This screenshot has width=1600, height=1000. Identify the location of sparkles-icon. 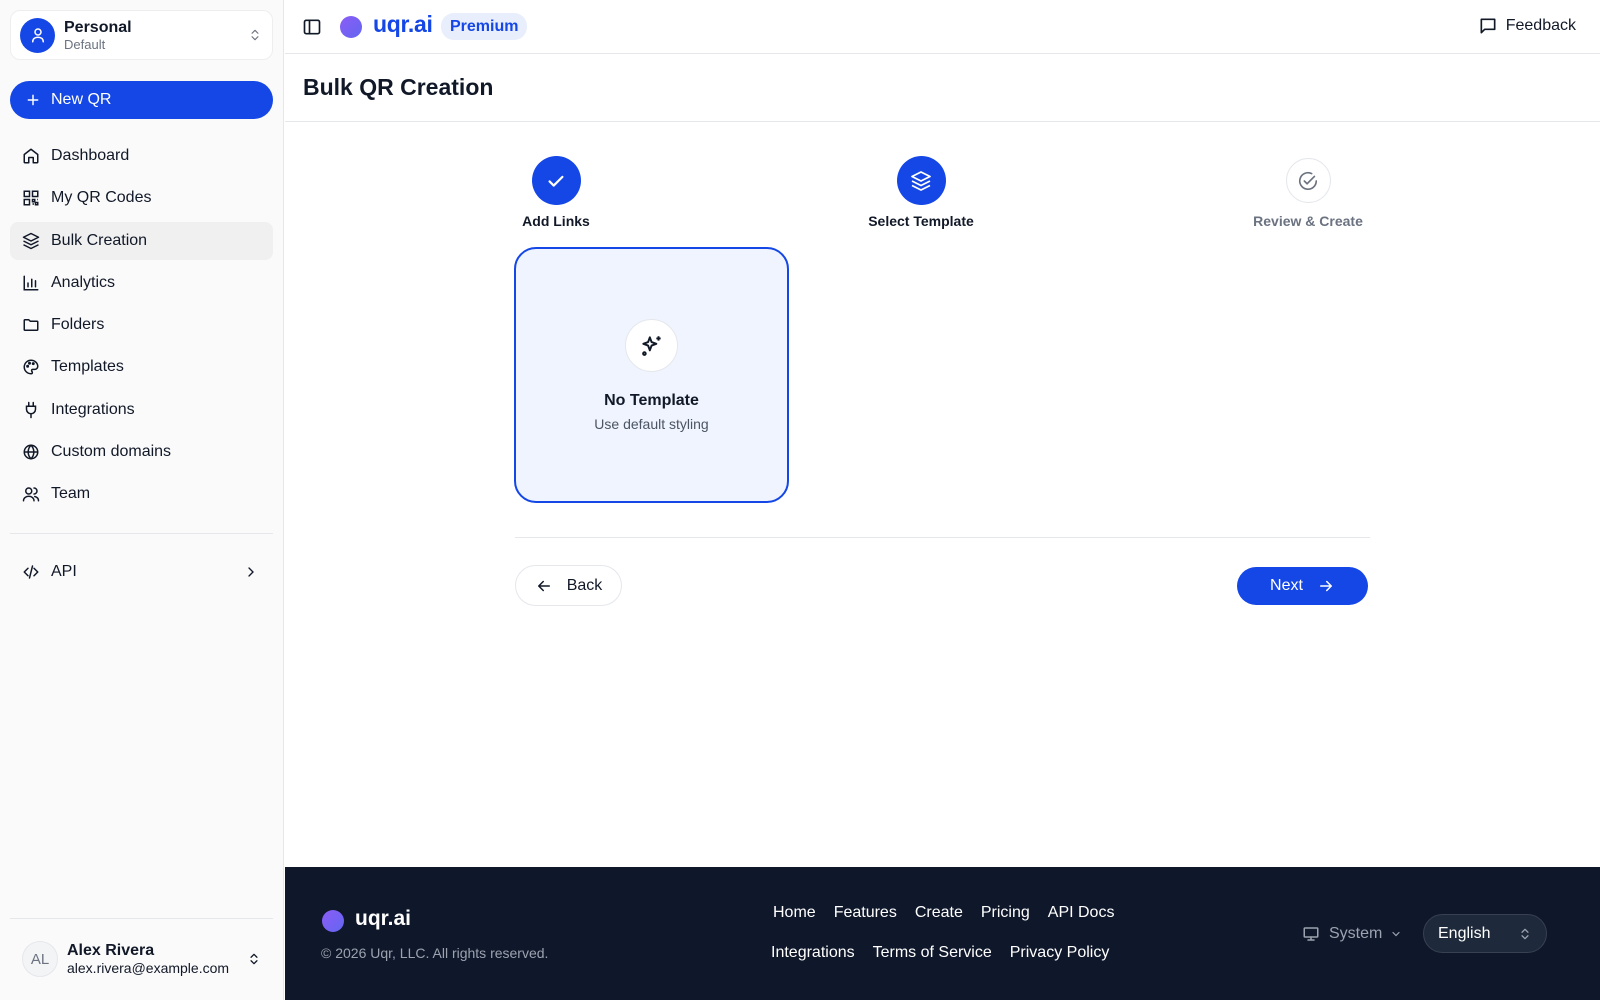
(651, 345).